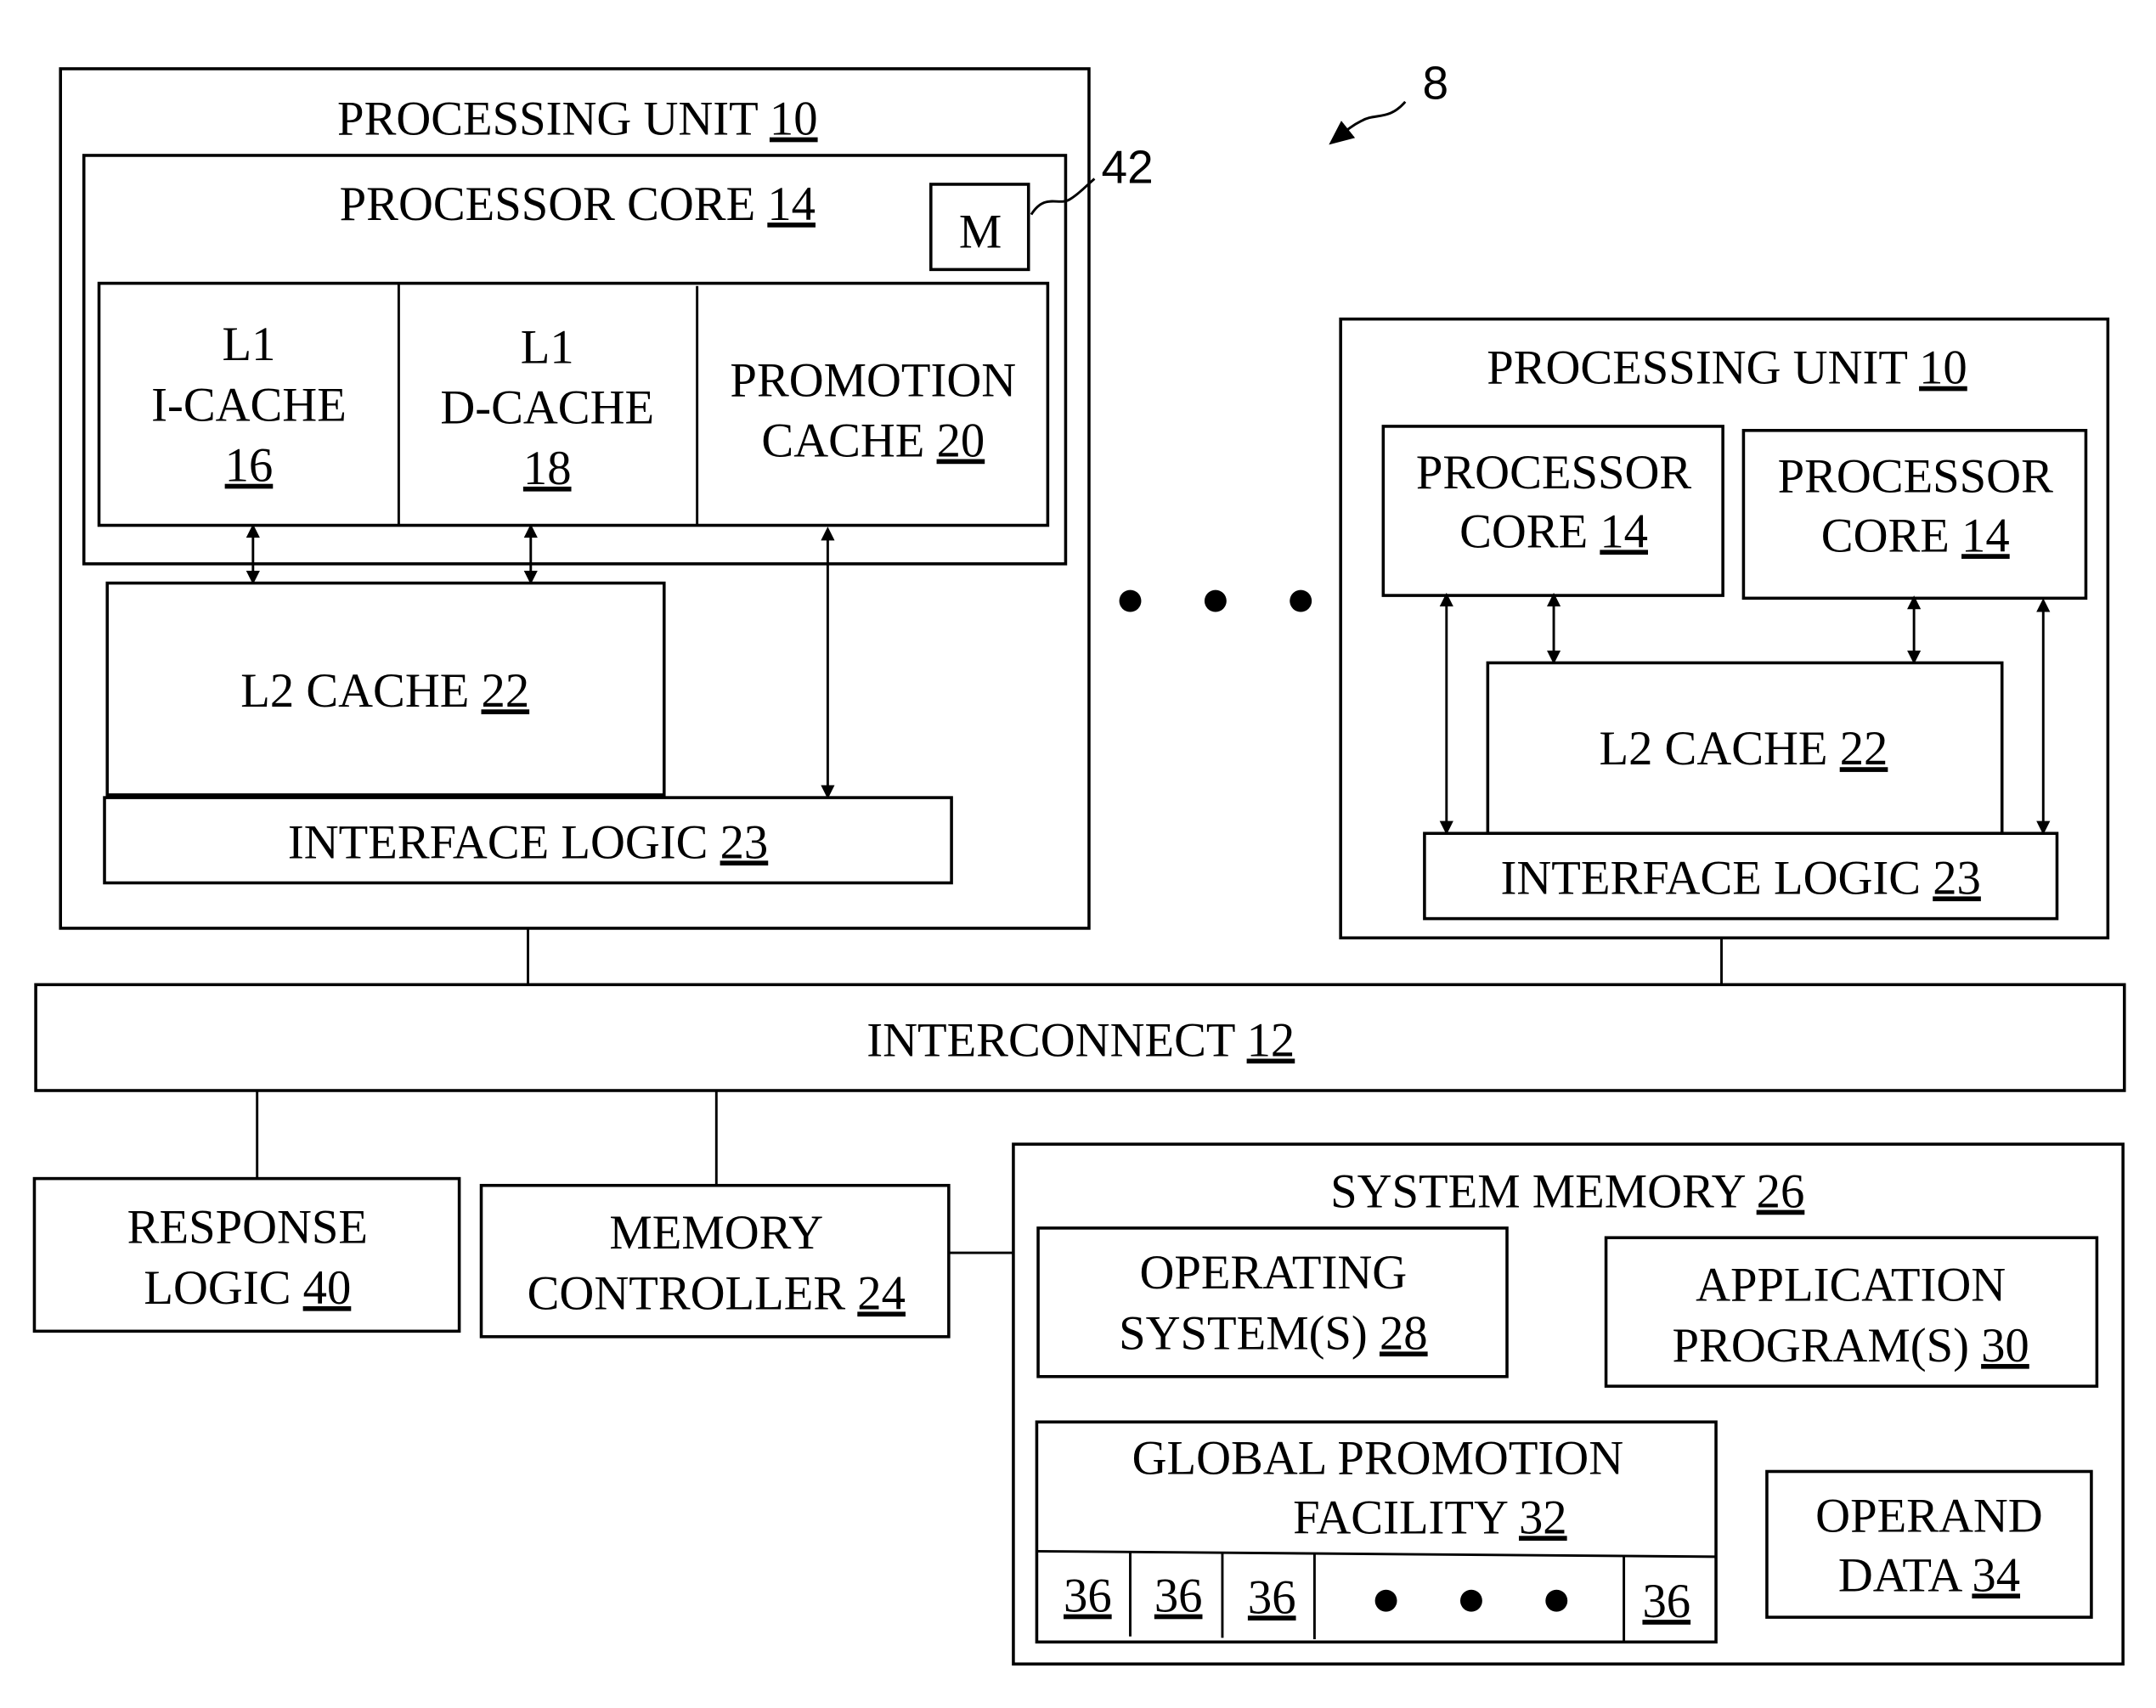  I want to click on l2-cache-left: L2 CACHE 22, so click(385, 689).